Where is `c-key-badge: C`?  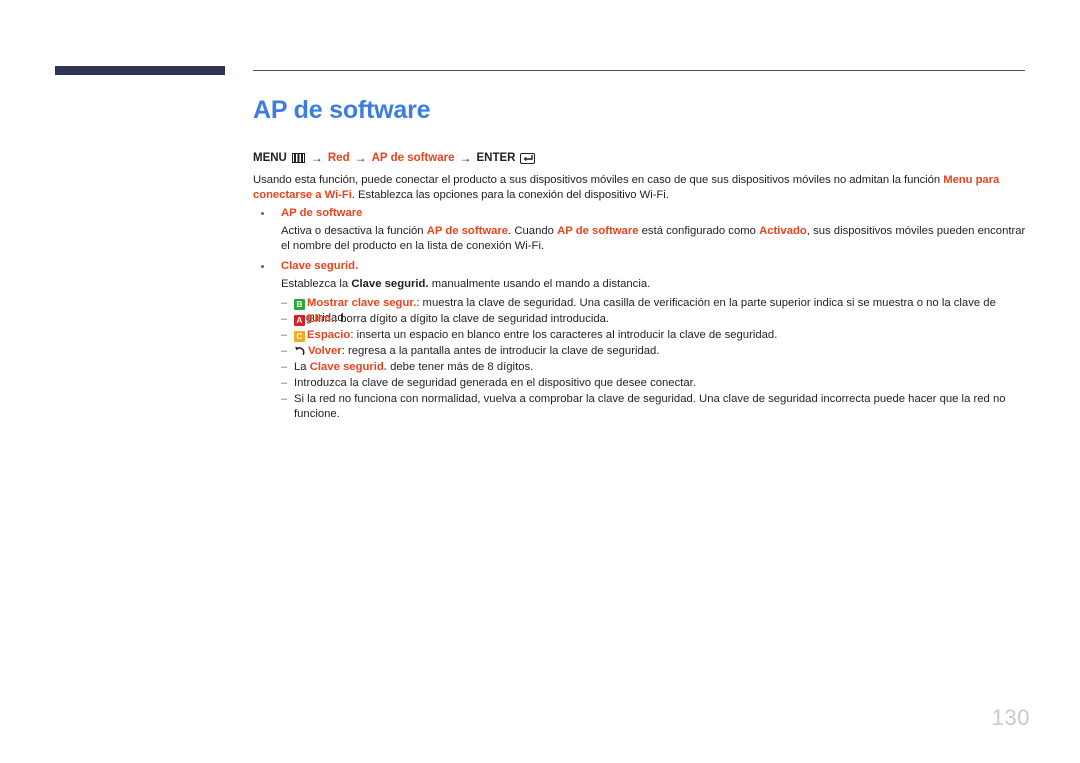 c-key-badge: C is located at coordinates (299, 336).